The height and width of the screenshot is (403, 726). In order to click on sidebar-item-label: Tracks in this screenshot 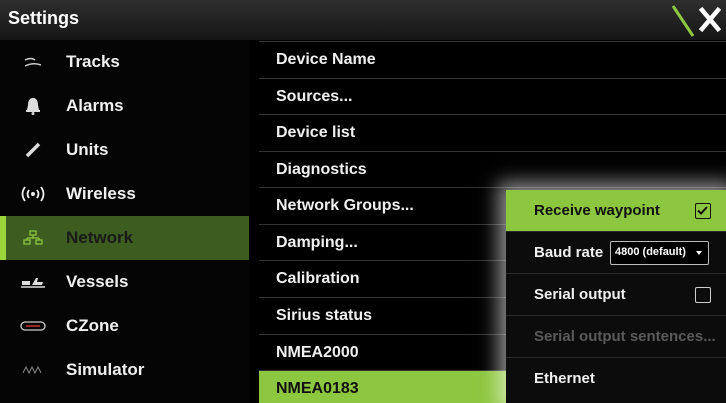, I will do `click(93, 61)`.